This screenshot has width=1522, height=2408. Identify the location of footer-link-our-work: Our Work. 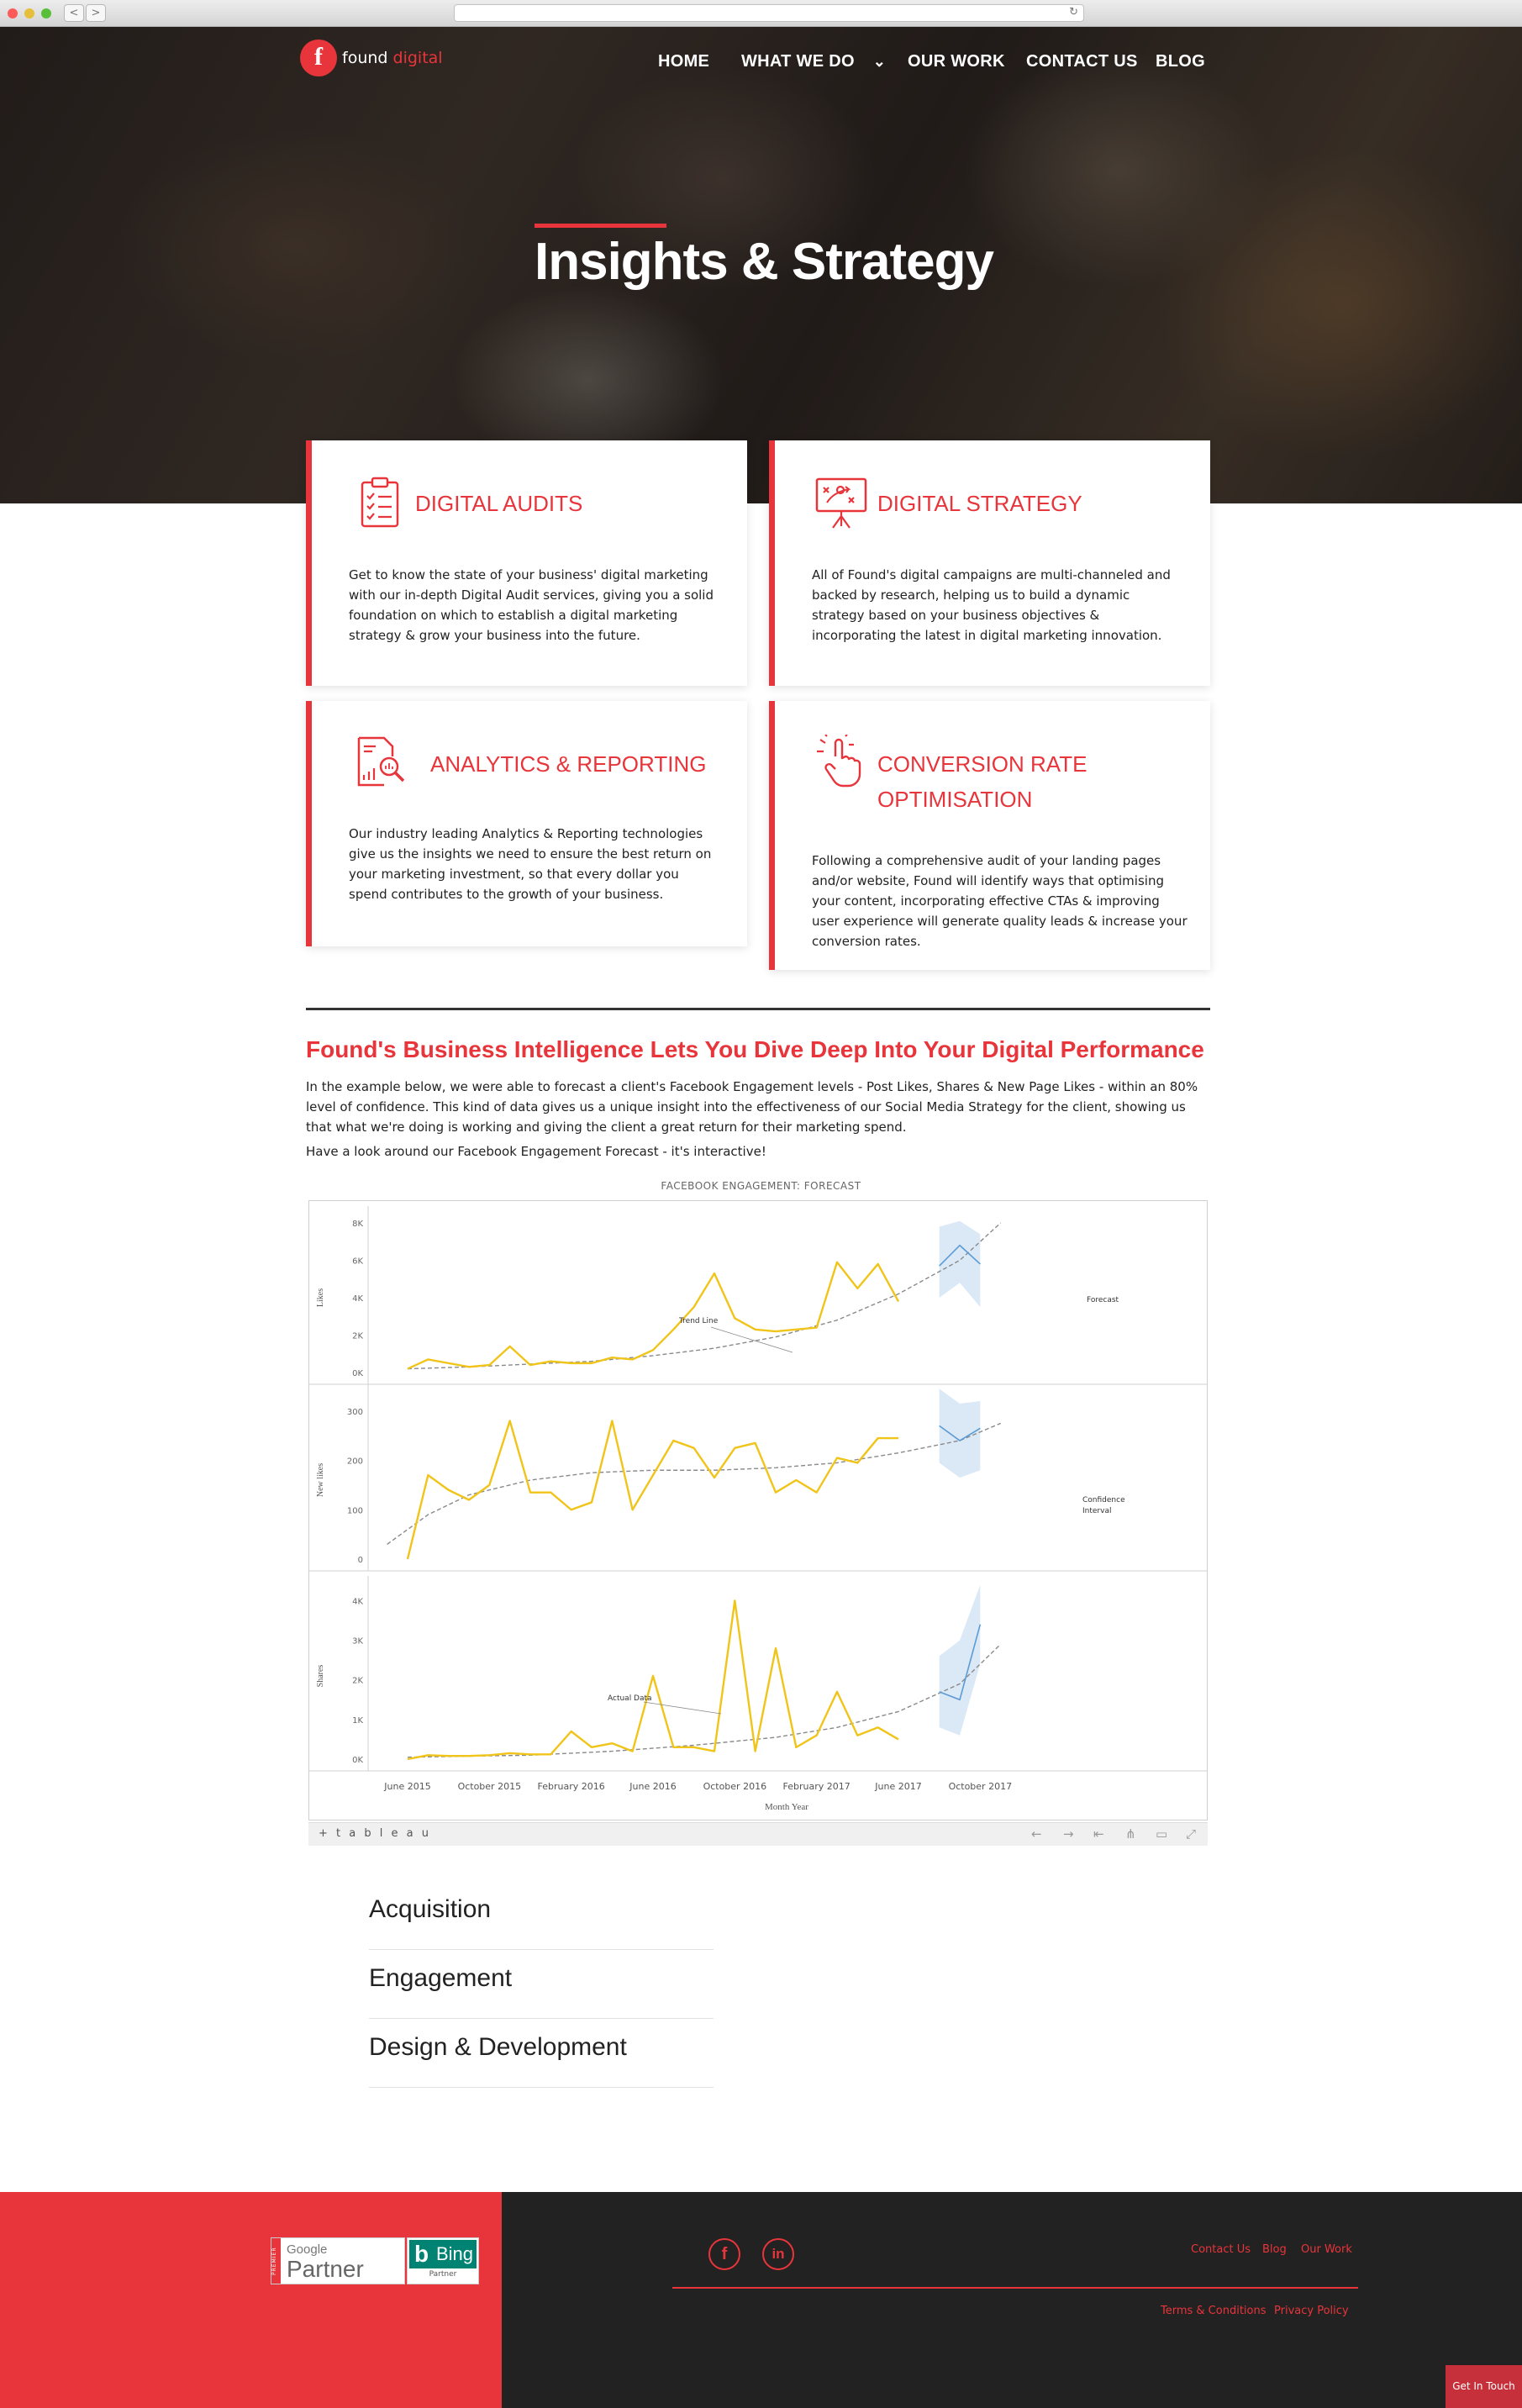
(1327, 2249).